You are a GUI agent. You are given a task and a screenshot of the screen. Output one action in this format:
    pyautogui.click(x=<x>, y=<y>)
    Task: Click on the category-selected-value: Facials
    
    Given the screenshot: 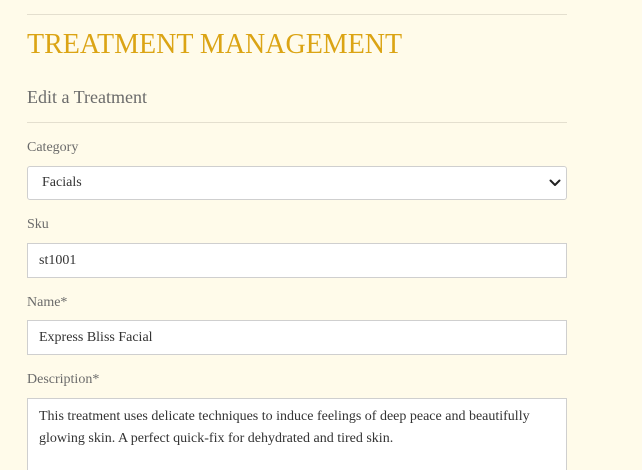 What is the action you would take?
    pyautogui.click(x=62, y=182)
    